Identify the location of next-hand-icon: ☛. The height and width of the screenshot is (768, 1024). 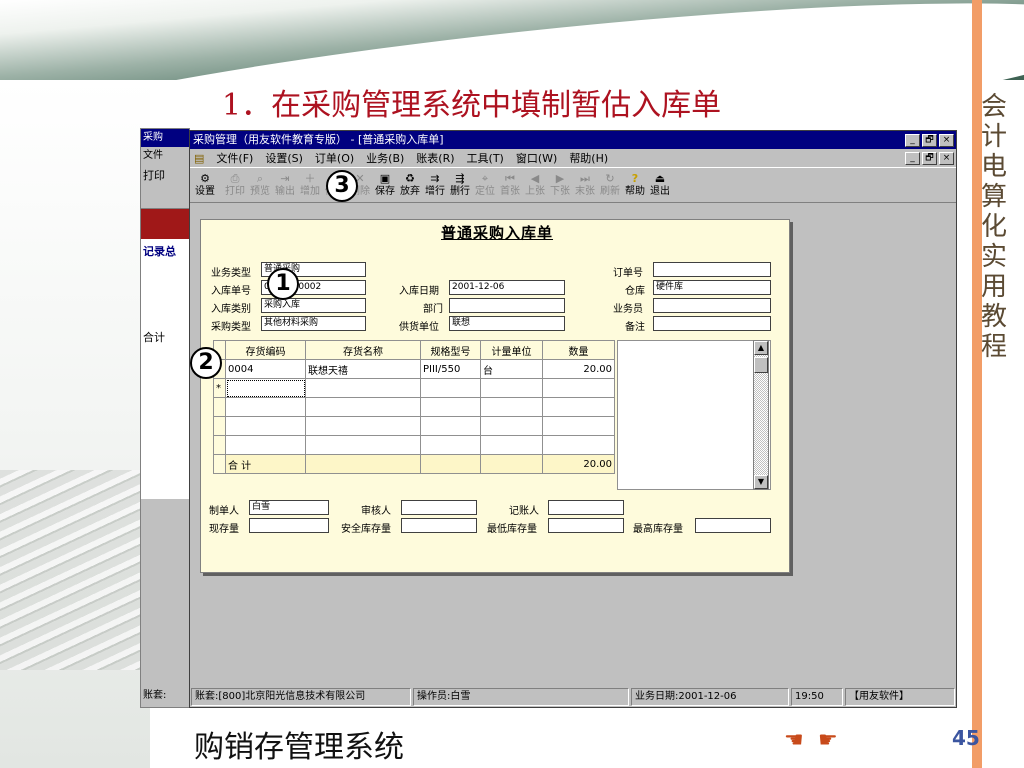
(828, 740).